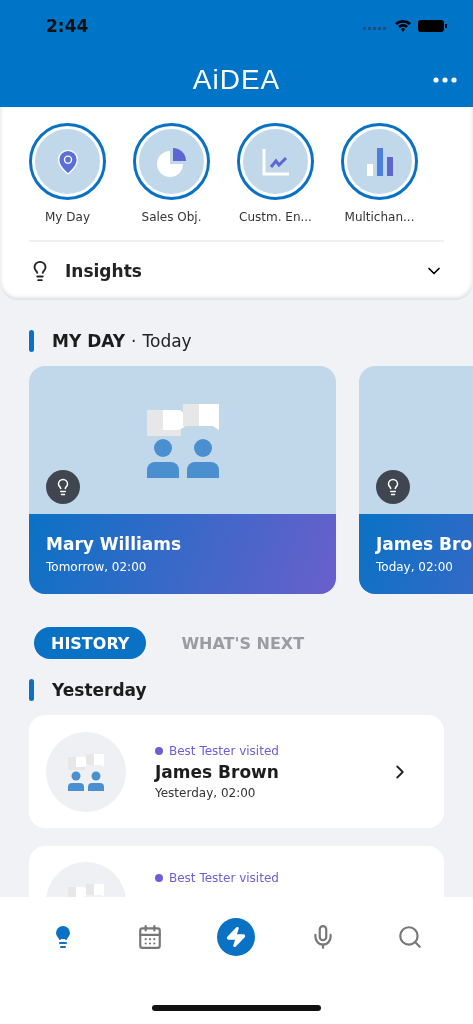  Describe the element at coordinates (416, 480) in the screenshot. I see `meeting-card: James Bro Today, 02:00` at that location.